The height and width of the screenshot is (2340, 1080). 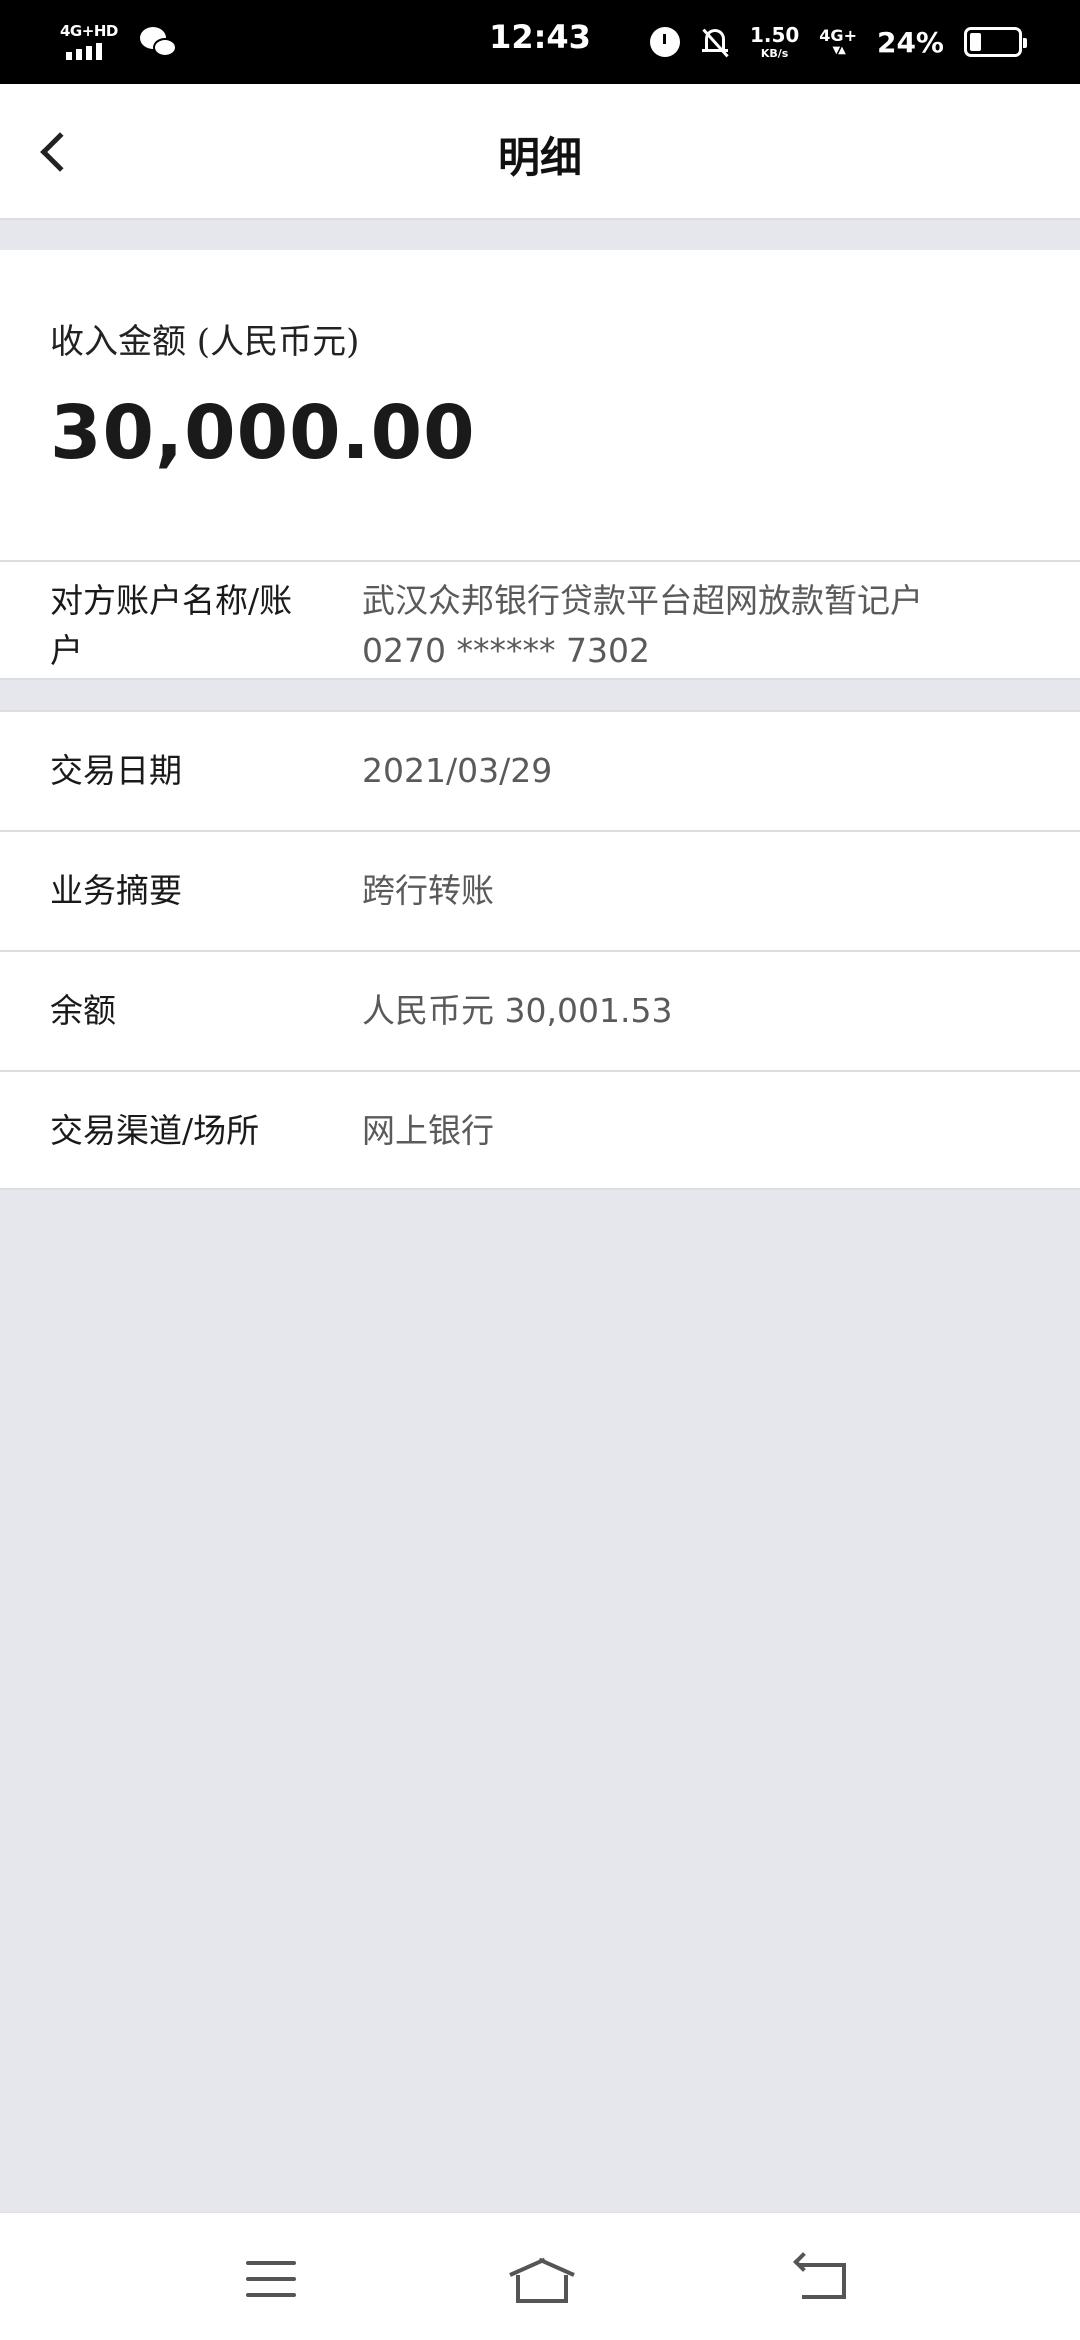 I want to click on status-bar: 4G+HD 12:43 1.50 KB/s 4G+ ▼▲ 24%, so click(x=540, y=42).